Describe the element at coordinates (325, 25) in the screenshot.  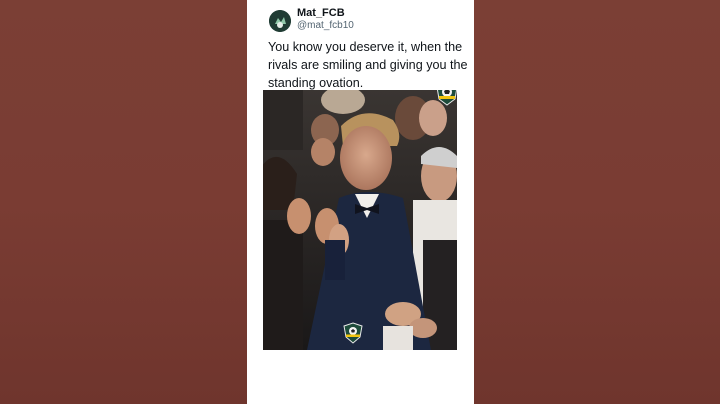
I see `user-handle: @mat_fcb10` at that location.